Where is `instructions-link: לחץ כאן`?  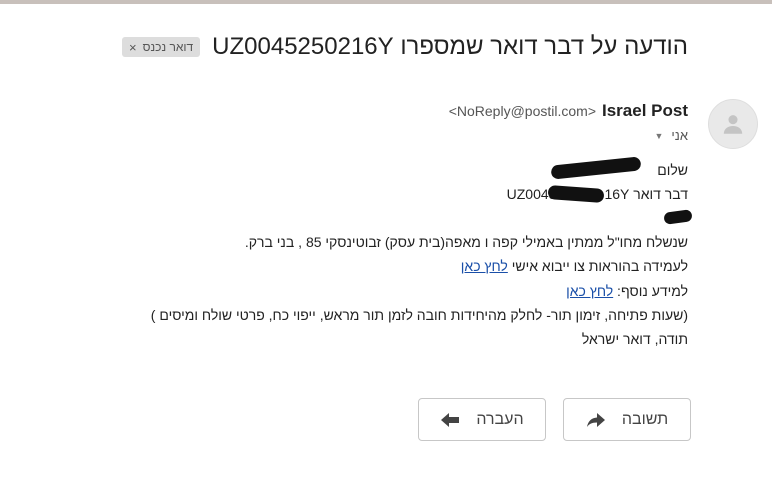 instructions-link: לחץ כאן is located at coordinates (484, 266).